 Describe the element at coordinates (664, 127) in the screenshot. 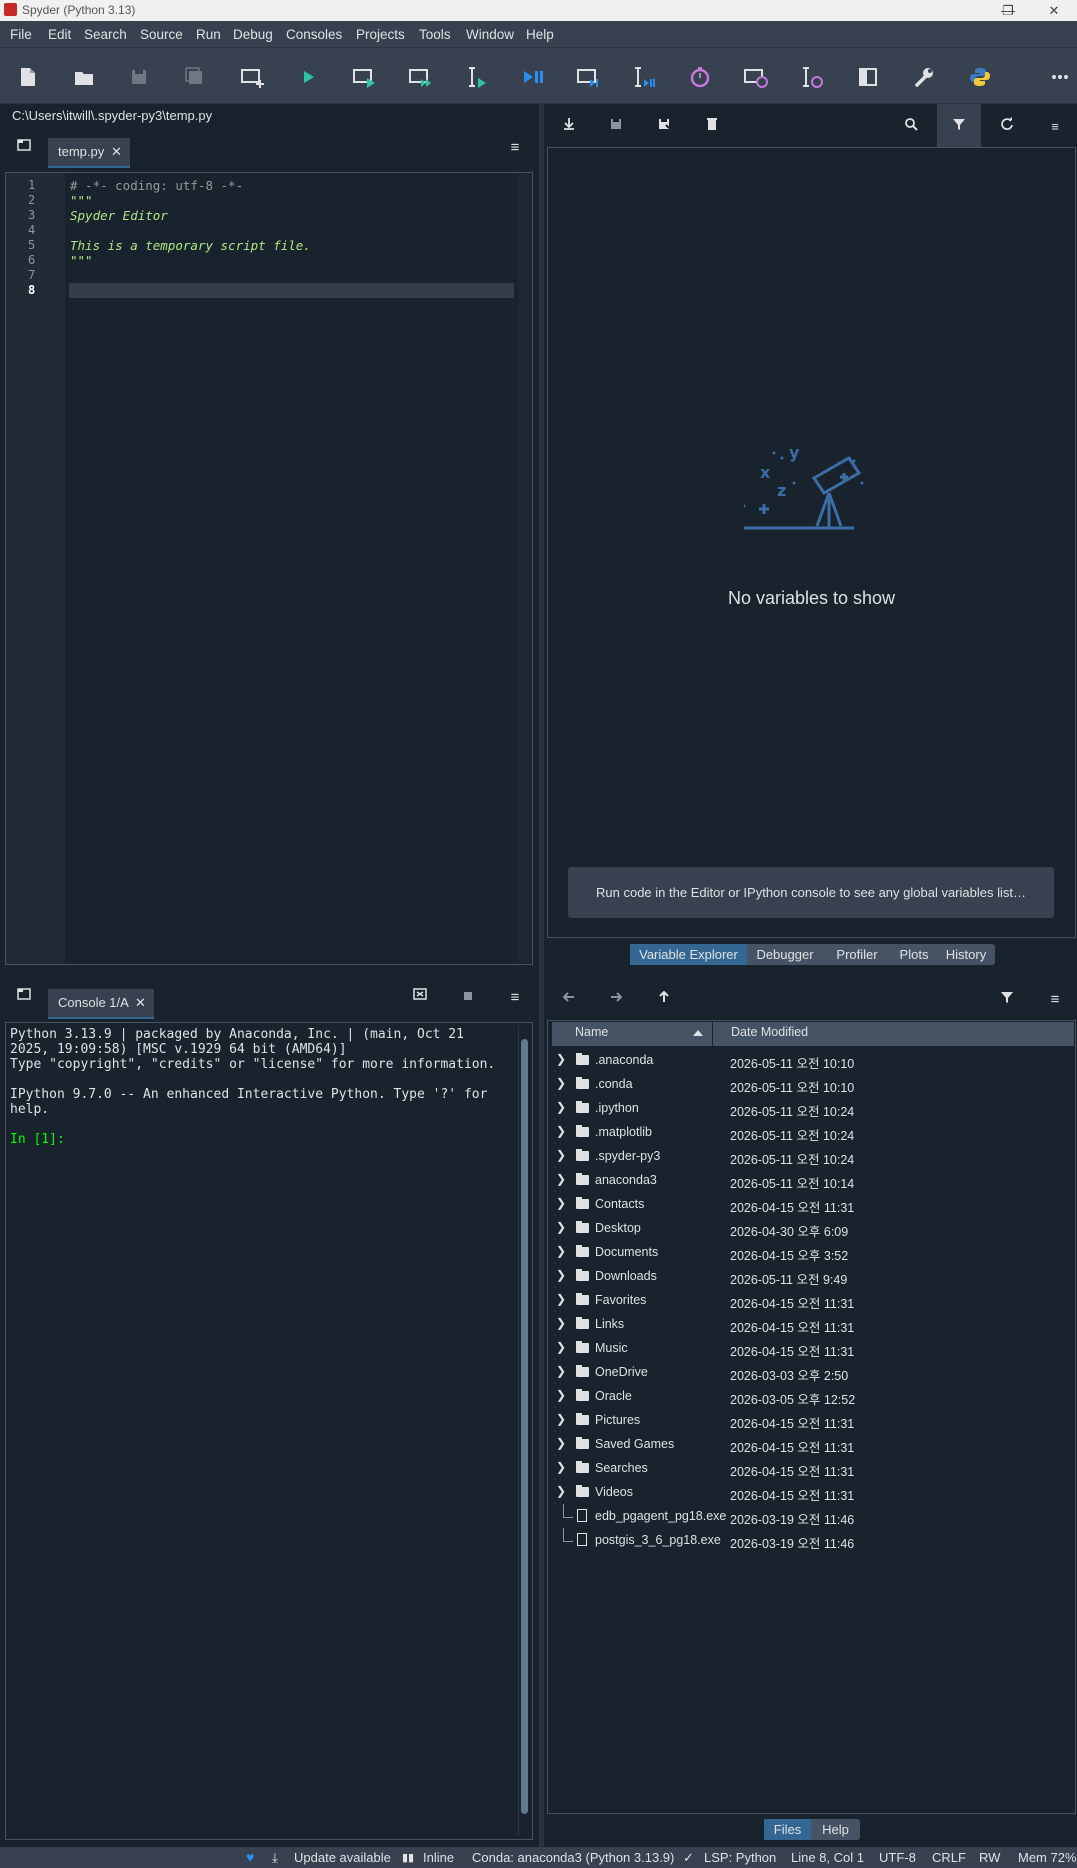

I see `save-data-as-icon` at that location.